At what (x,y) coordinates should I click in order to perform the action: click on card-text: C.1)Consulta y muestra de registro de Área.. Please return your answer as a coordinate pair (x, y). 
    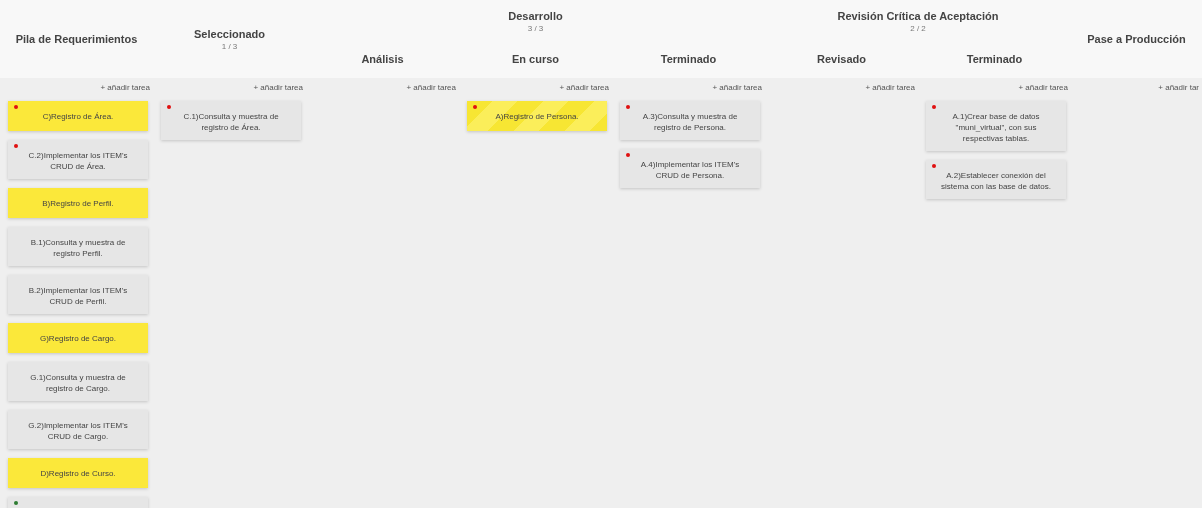
    Looking at the image, I should click on (231, 122).